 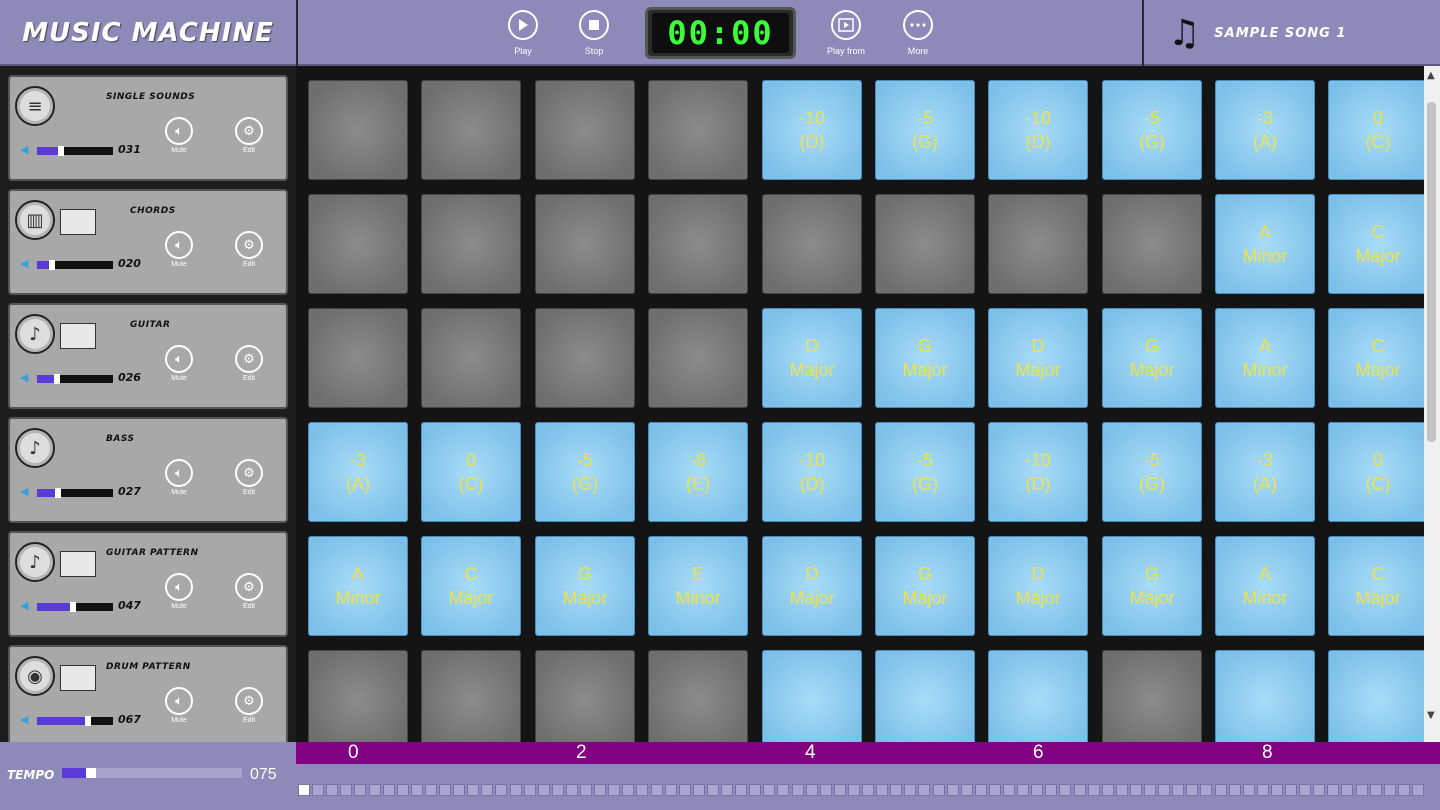 I want to click on pad-r0-c3, so click(x=698, y=130).